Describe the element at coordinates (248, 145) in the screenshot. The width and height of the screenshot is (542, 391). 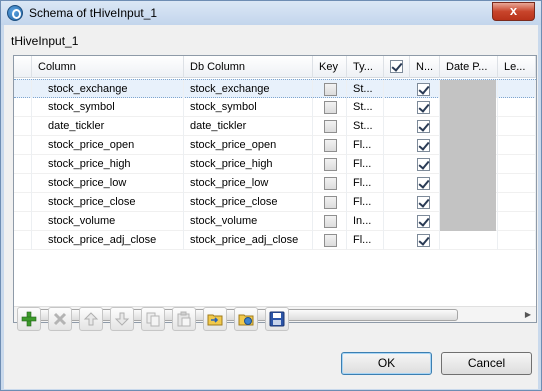
I see `db-column-cell: stock_price_open` at that location.